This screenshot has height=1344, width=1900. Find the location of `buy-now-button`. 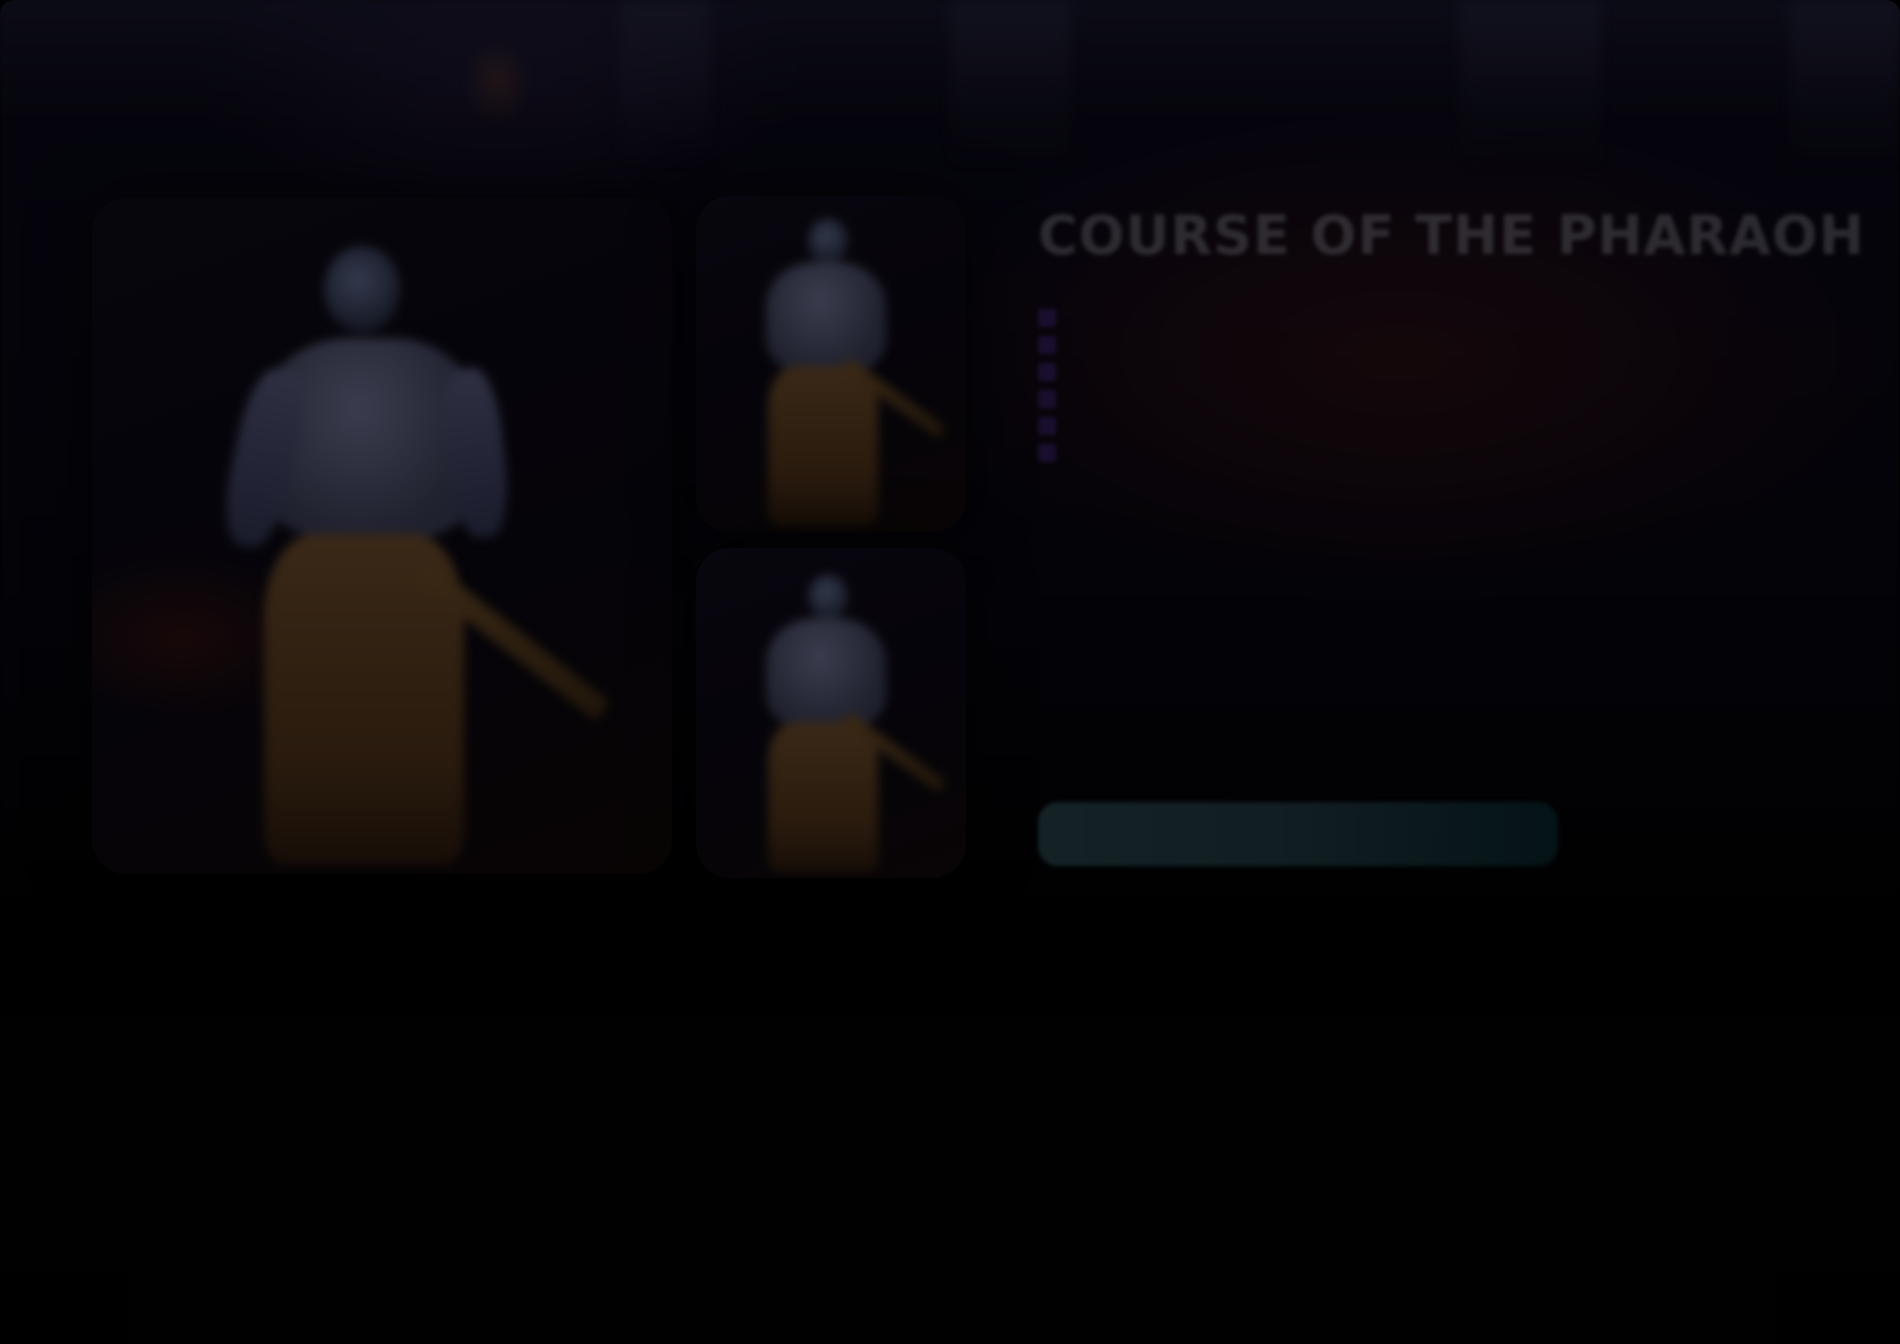

buy-now-button is located at coordinates (1298, 834).